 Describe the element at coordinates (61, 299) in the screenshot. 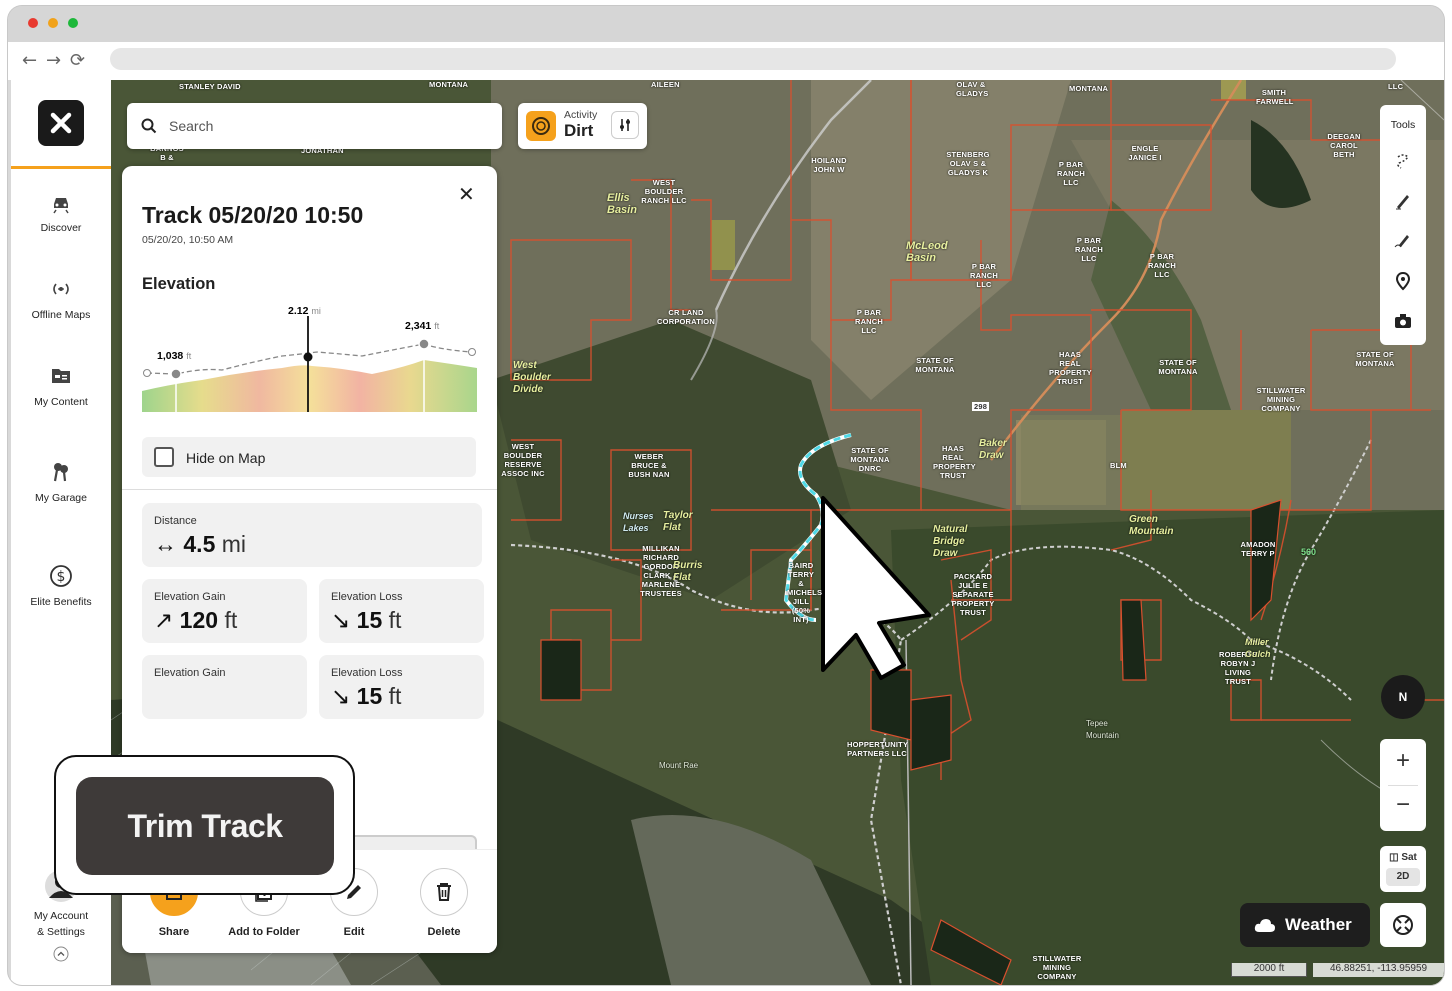

I see `nav-item-offline-maps: Offline Maps` at that location.